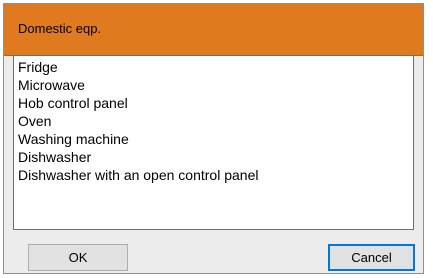 The width and height of the screenshot is (433, 278). What do you see at coordinates (60, 28) in the screenshot?
I see `dialog-title: Domestic eqp.` at bounding box center [60, 28].